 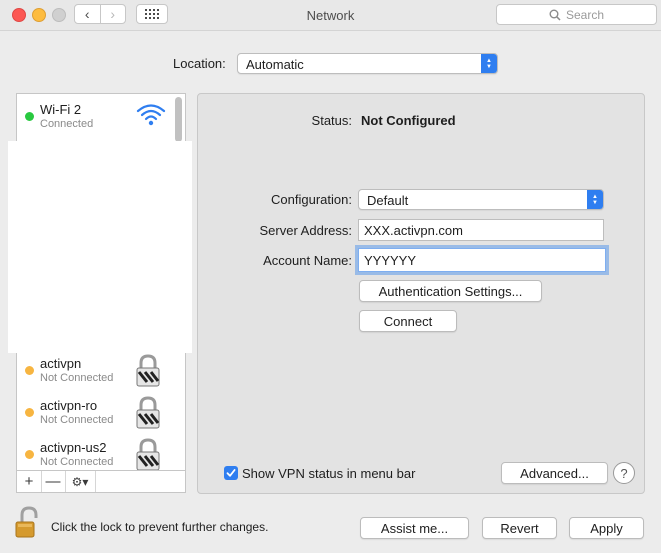 I want to click on gear-menu-button: ⚙▾, so click(x=80, y=481).